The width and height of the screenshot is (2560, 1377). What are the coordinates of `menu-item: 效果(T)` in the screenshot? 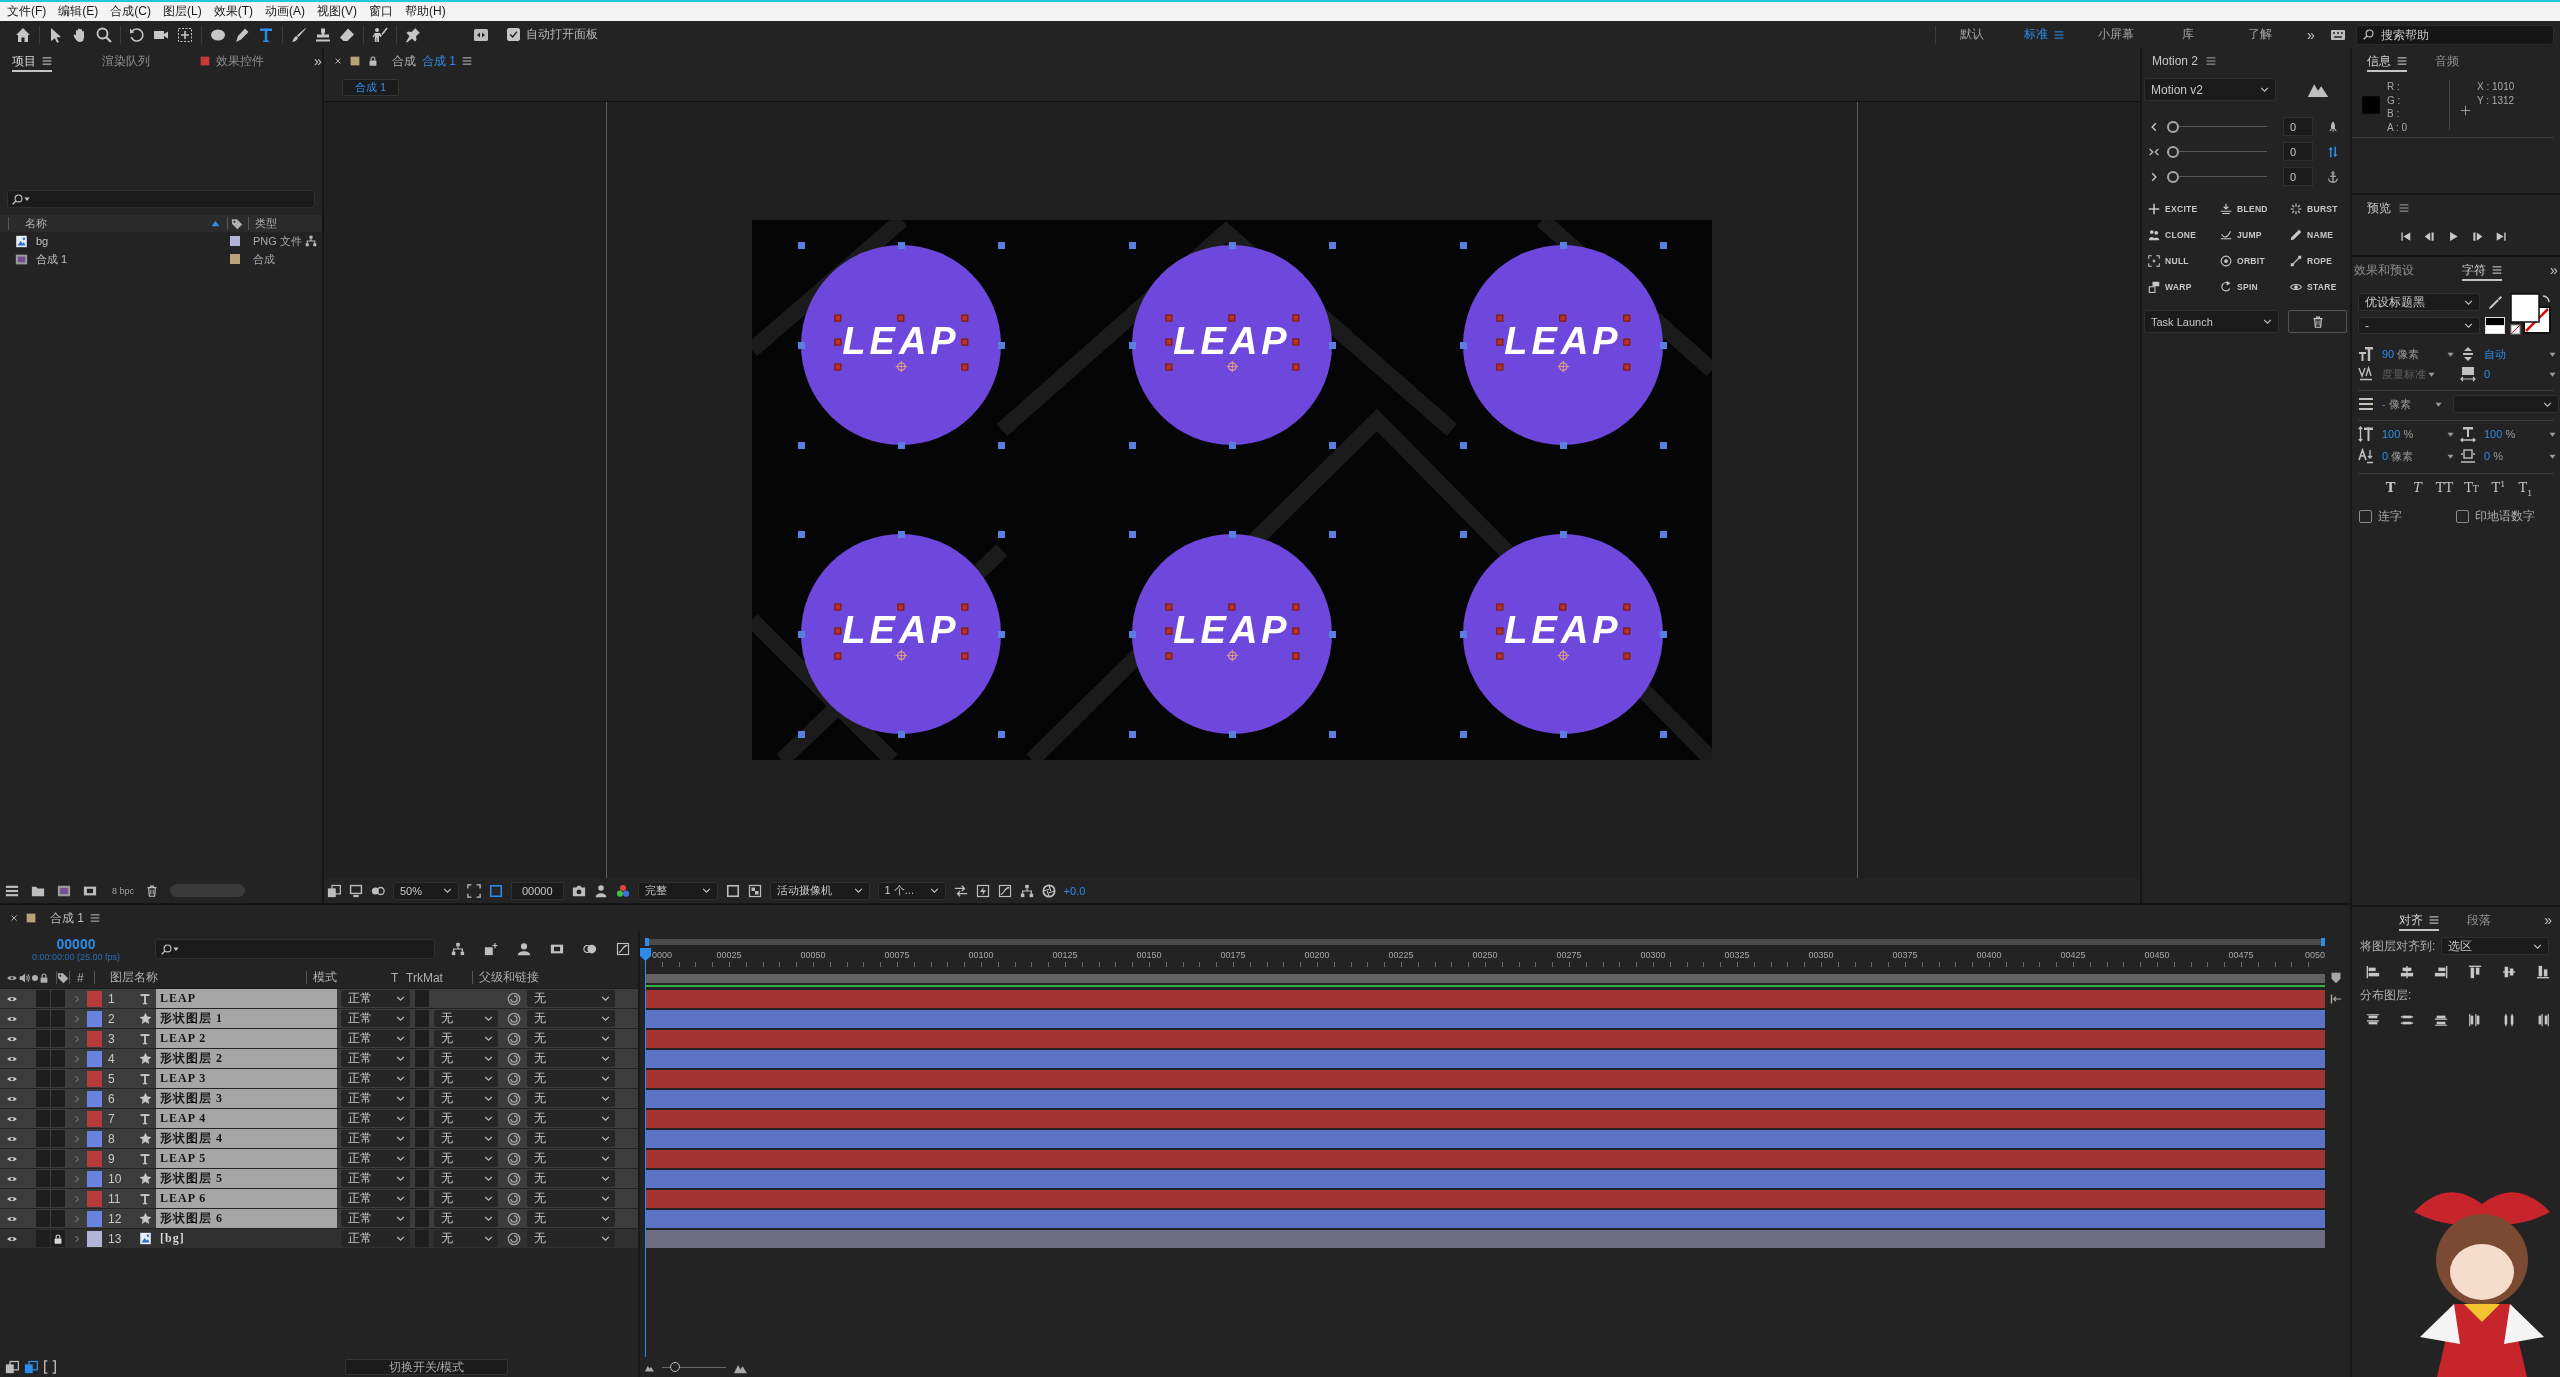 It's located at (233, 11).